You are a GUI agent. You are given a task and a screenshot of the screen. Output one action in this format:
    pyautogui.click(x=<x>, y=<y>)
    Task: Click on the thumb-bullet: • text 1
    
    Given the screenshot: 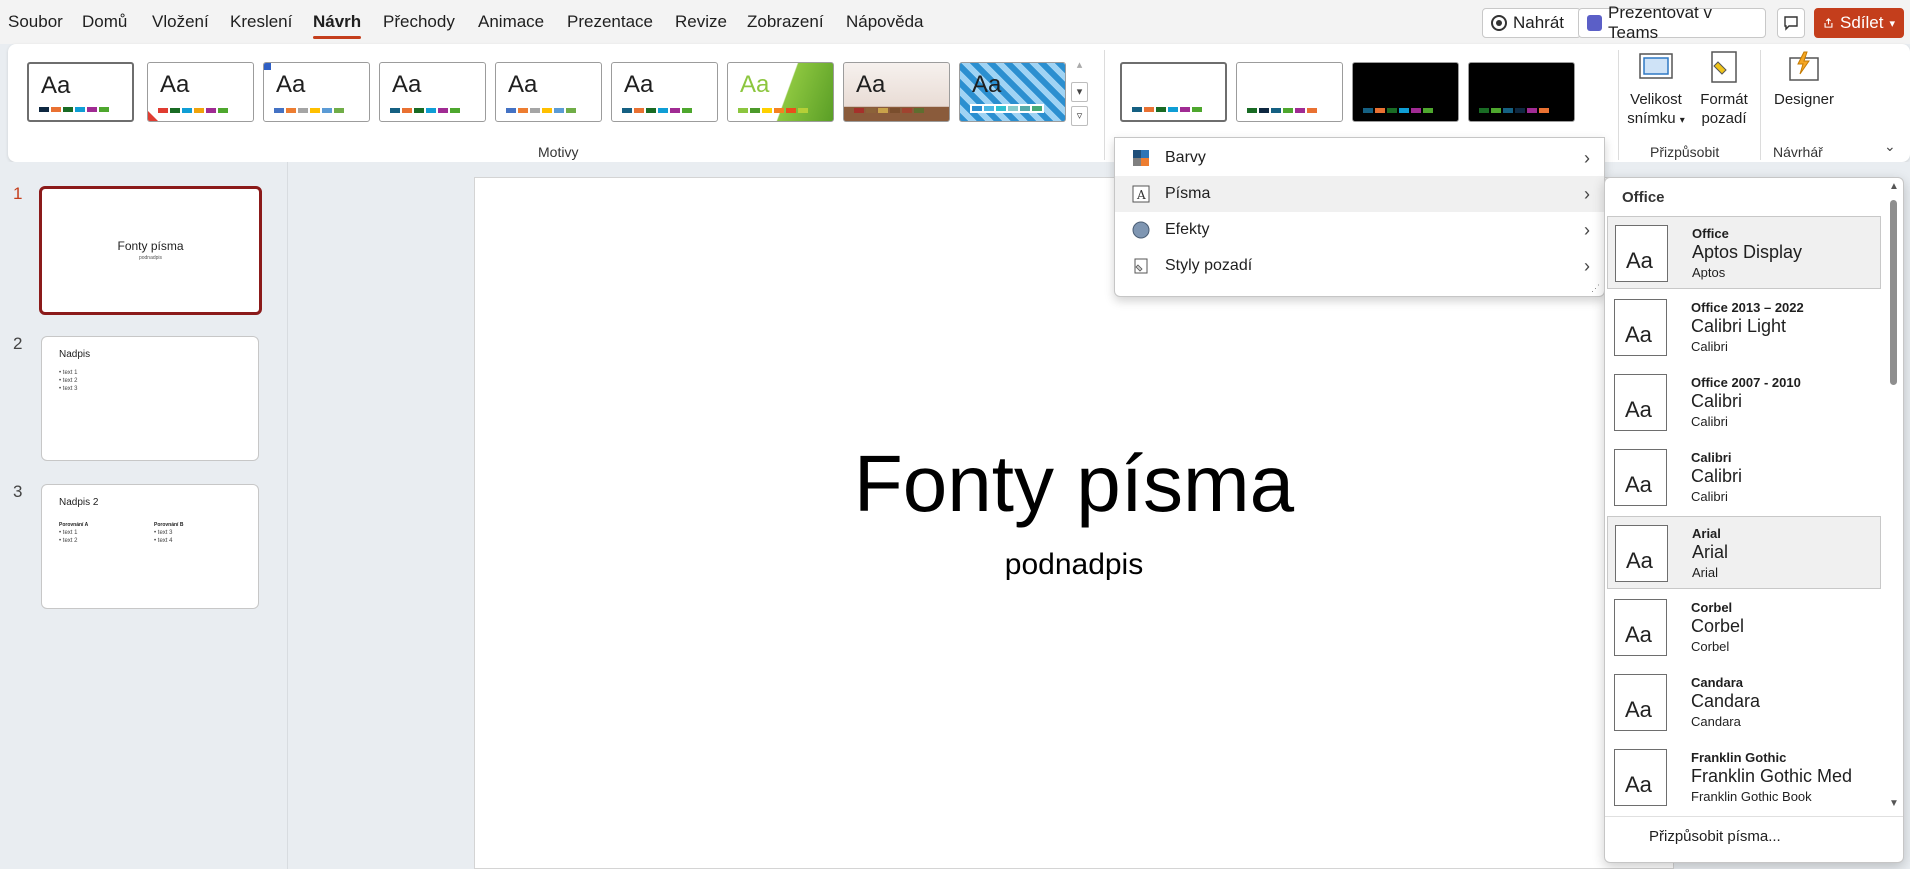 What is the action you would take?
    pyautogui.click(x=68, y=533)
    